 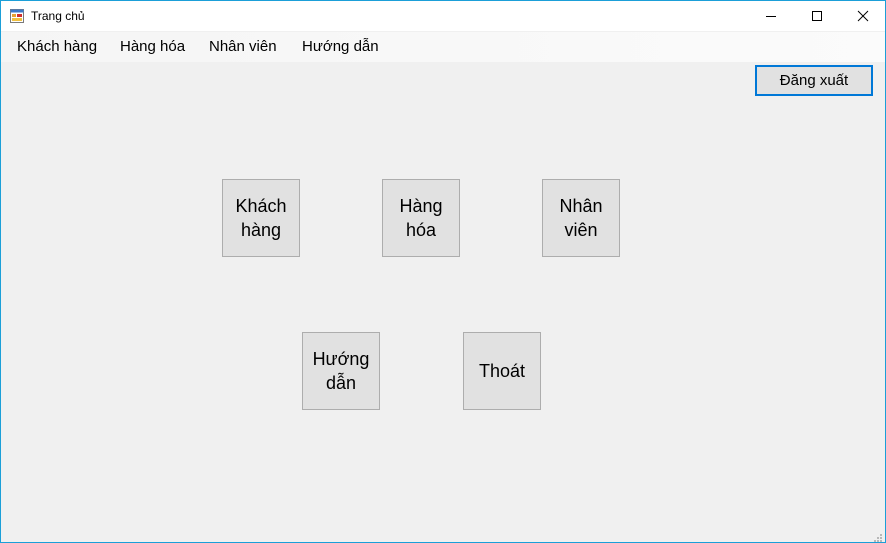 I want to click on help-button: Hướng dẫn, so click(x=341, y=371).